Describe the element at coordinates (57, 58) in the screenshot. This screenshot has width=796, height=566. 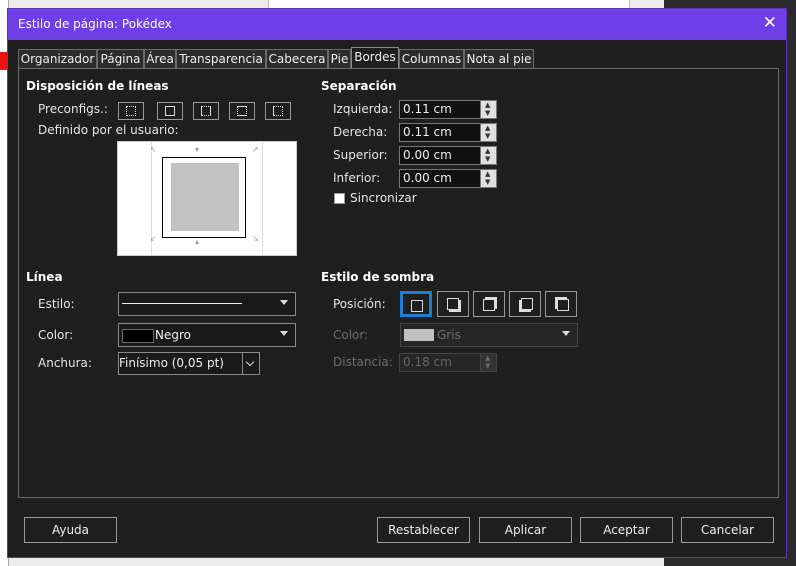
I see `tab-organizador: Organizador` at that location.